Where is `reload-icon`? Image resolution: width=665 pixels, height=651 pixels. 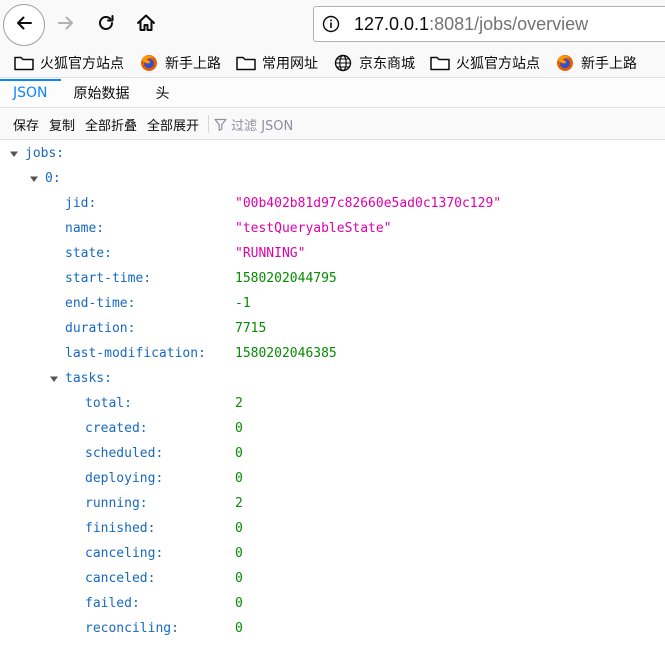 reload-icon is located at coordinates (106, 25).